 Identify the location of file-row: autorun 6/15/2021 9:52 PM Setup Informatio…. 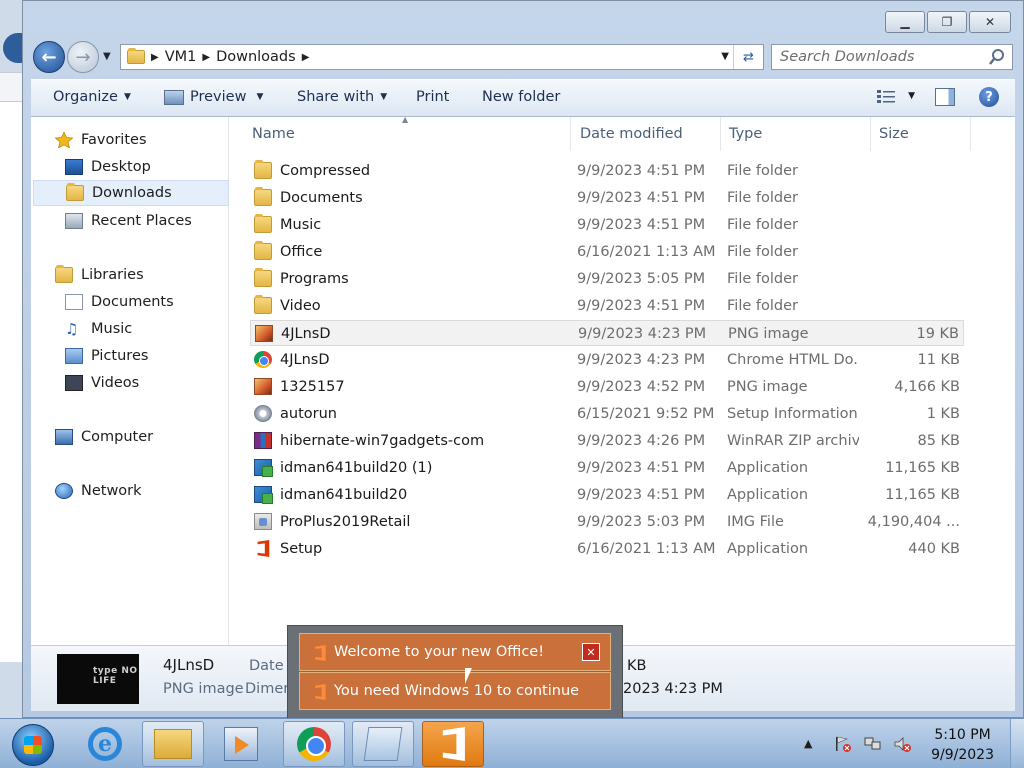
(607, 414).